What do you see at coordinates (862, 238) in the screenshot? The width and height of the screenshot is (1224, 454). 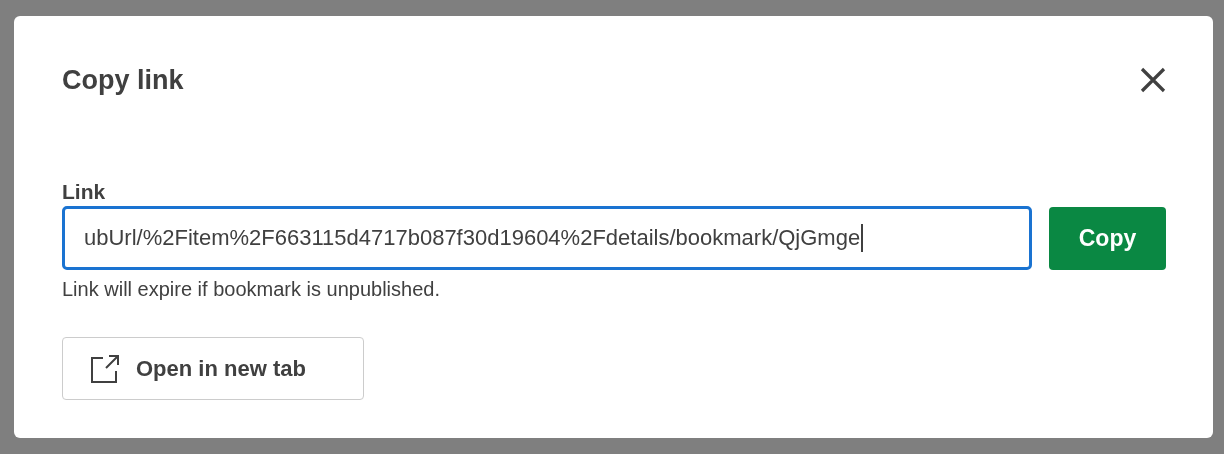 I see `text-caret` at bounding box center [862, 238].